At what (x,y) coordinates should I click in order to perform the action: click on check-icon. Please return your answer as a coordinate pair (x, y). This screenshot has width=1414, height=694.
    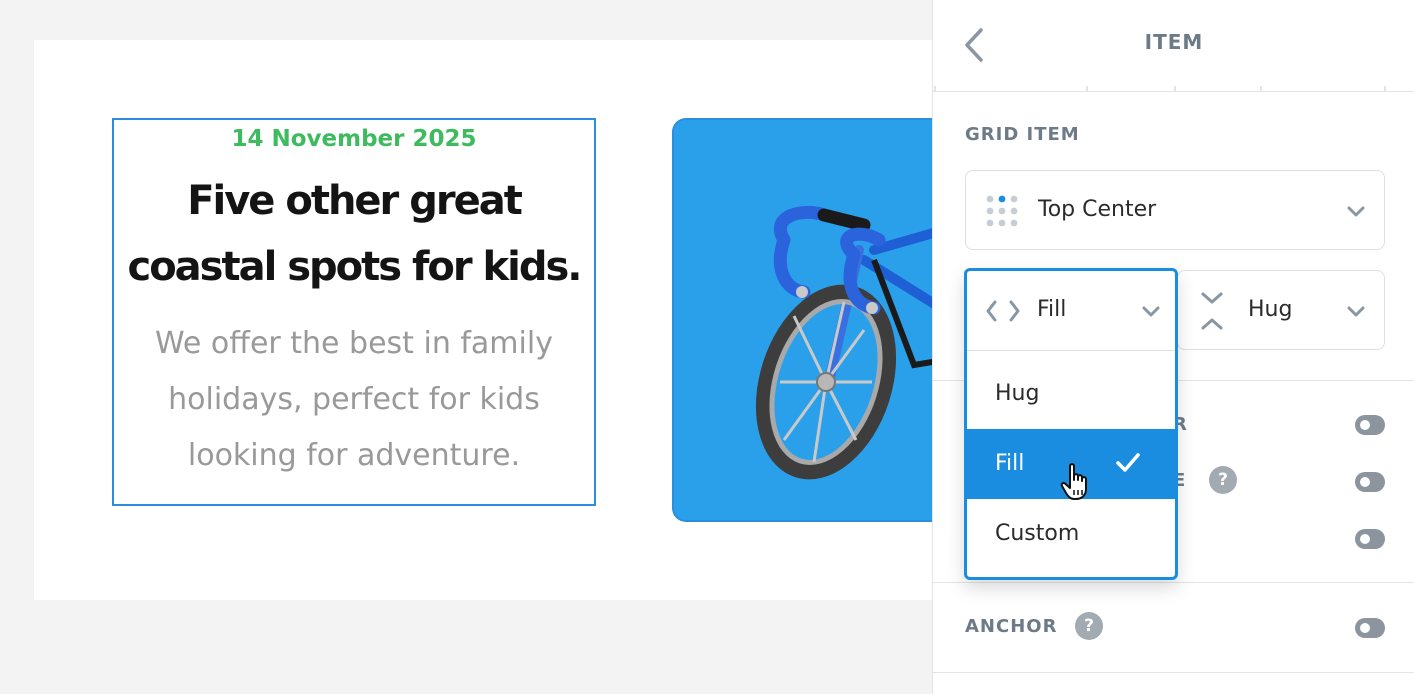
    Looking at the image, I should click on (1128, 462).